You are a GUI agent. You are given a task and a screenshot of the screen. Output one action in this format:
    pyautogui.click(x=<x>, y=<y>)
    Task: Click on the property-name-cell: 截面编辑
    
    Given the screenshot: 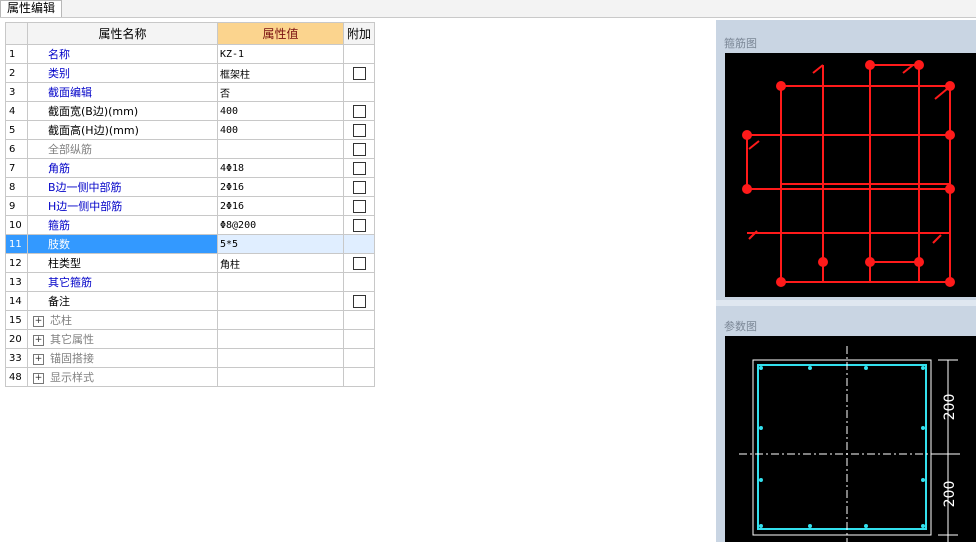 What is the action you would take?
    pyautogui.click(x=122, y=92)
    